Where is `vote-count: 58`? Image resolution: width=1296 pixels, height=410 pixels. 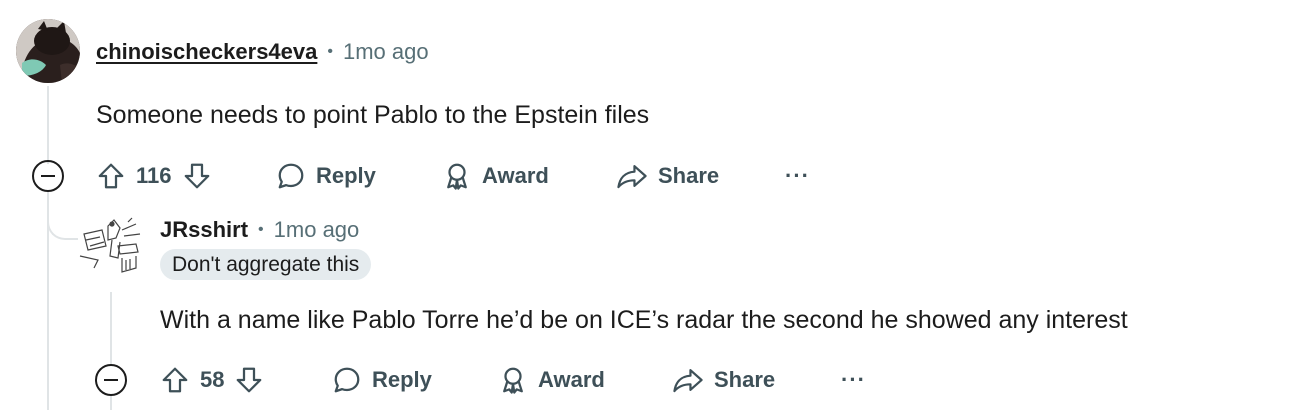 vote-count: 58 is located at coordinates (212, 379).